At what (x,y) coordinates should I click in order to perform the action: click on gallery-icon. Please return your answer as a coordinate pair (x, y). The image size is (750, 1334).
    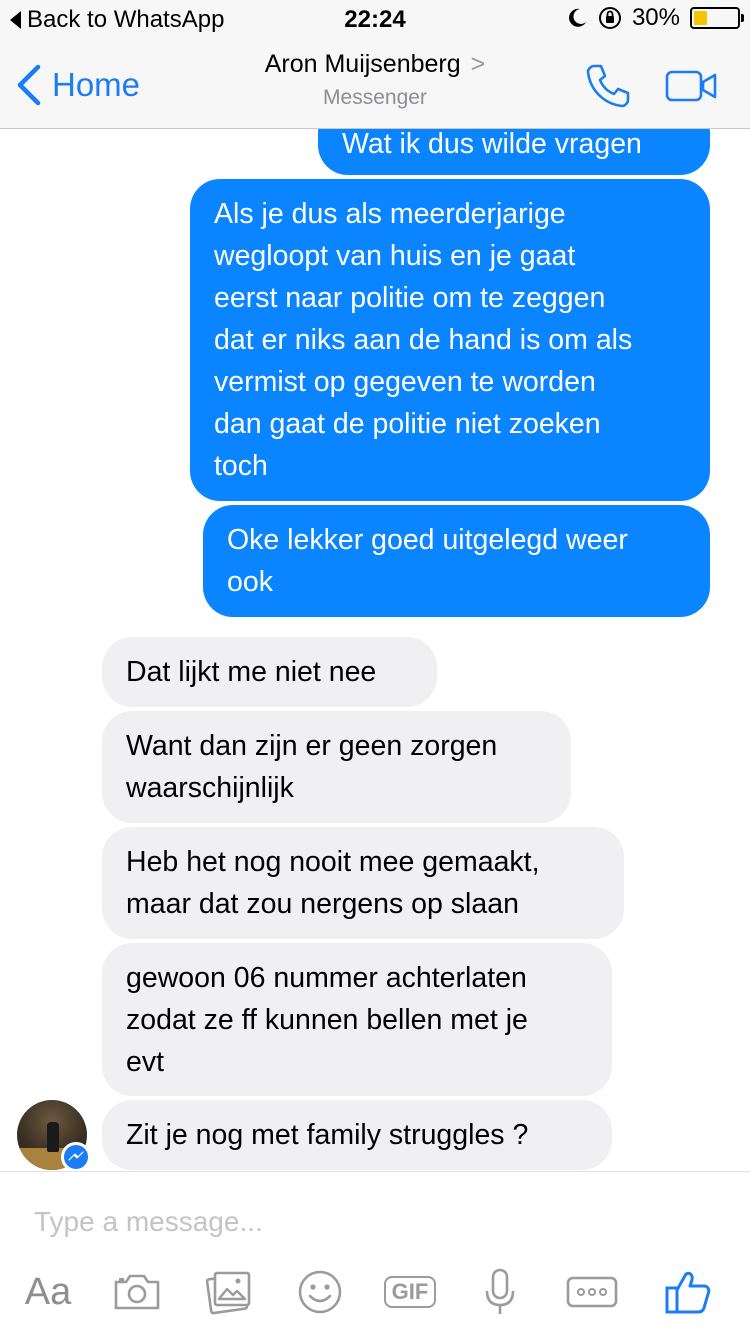
    Looking at the image, I should click on (228, 1293).